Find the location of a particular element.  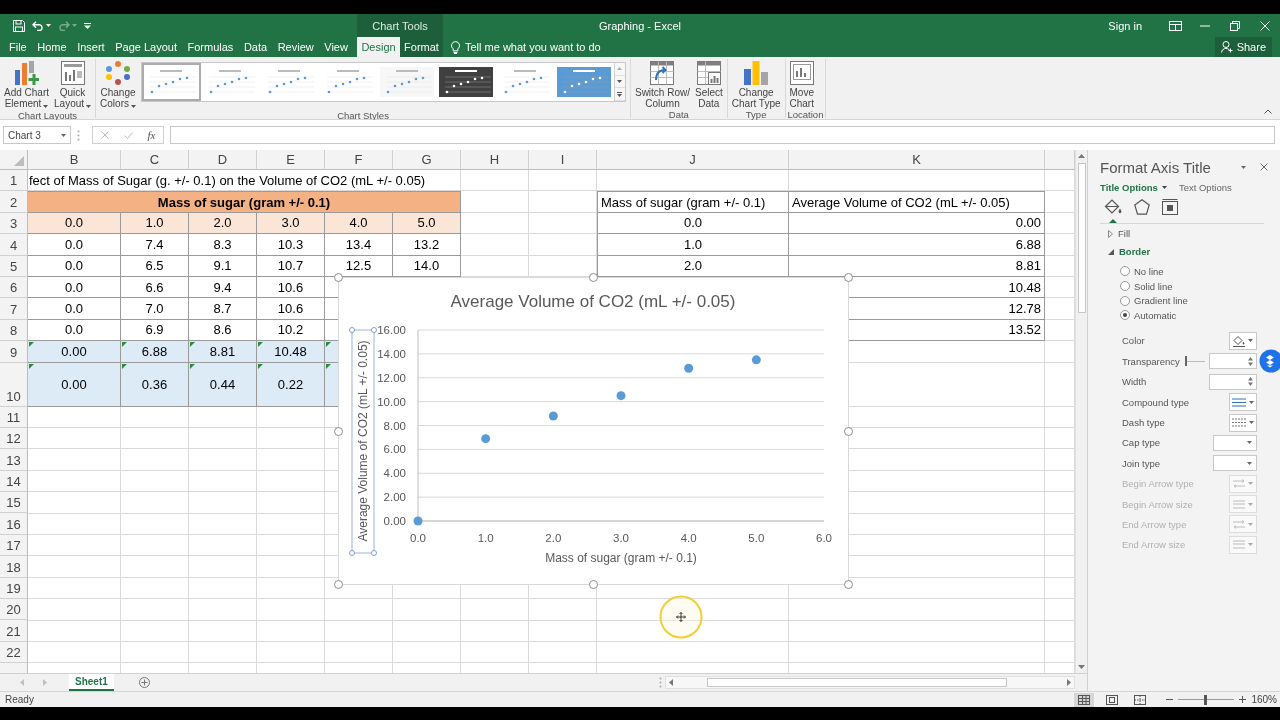

column-header: C is located at coordinates (155, 160).